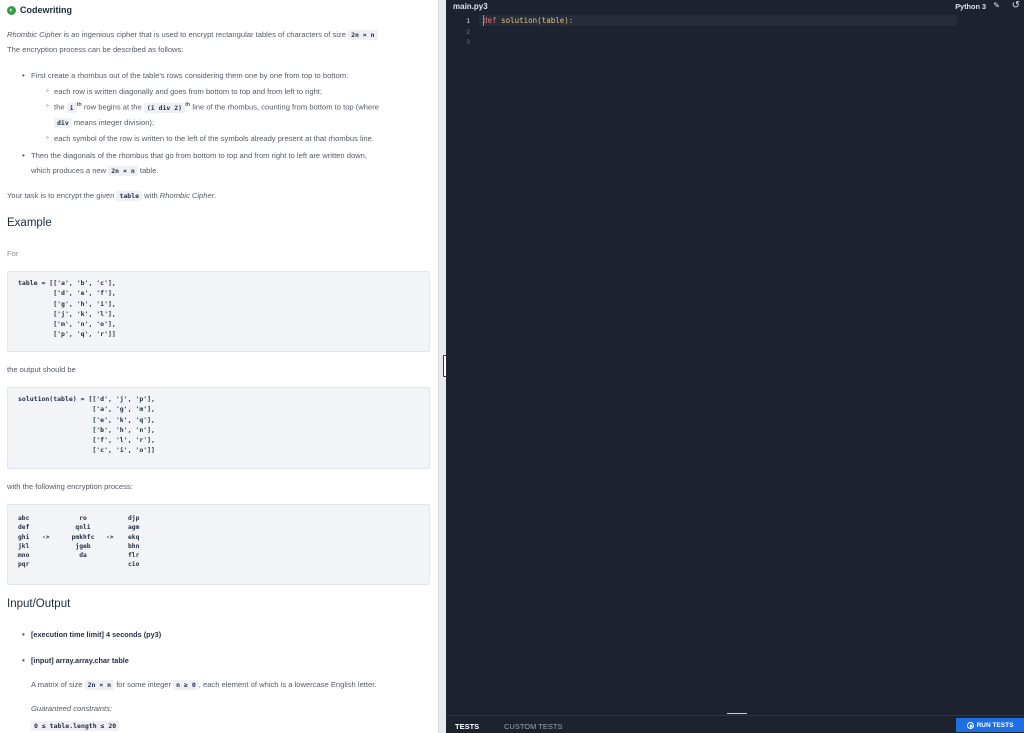  What do you see at coordinates (468, 42) in the screenshot?
I see `line-number: 3` at bounding box center [468, 42].